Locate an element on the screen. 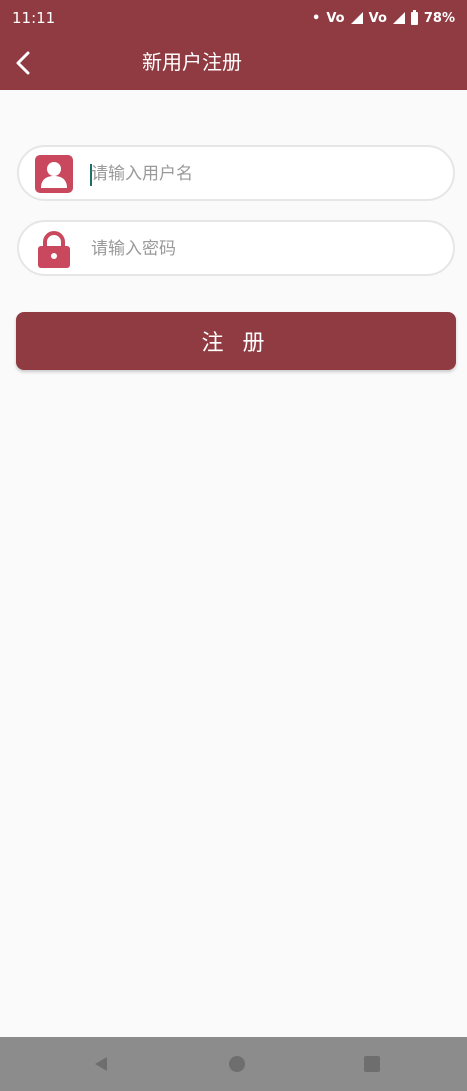  username-input is located at coordinates (261, 174).